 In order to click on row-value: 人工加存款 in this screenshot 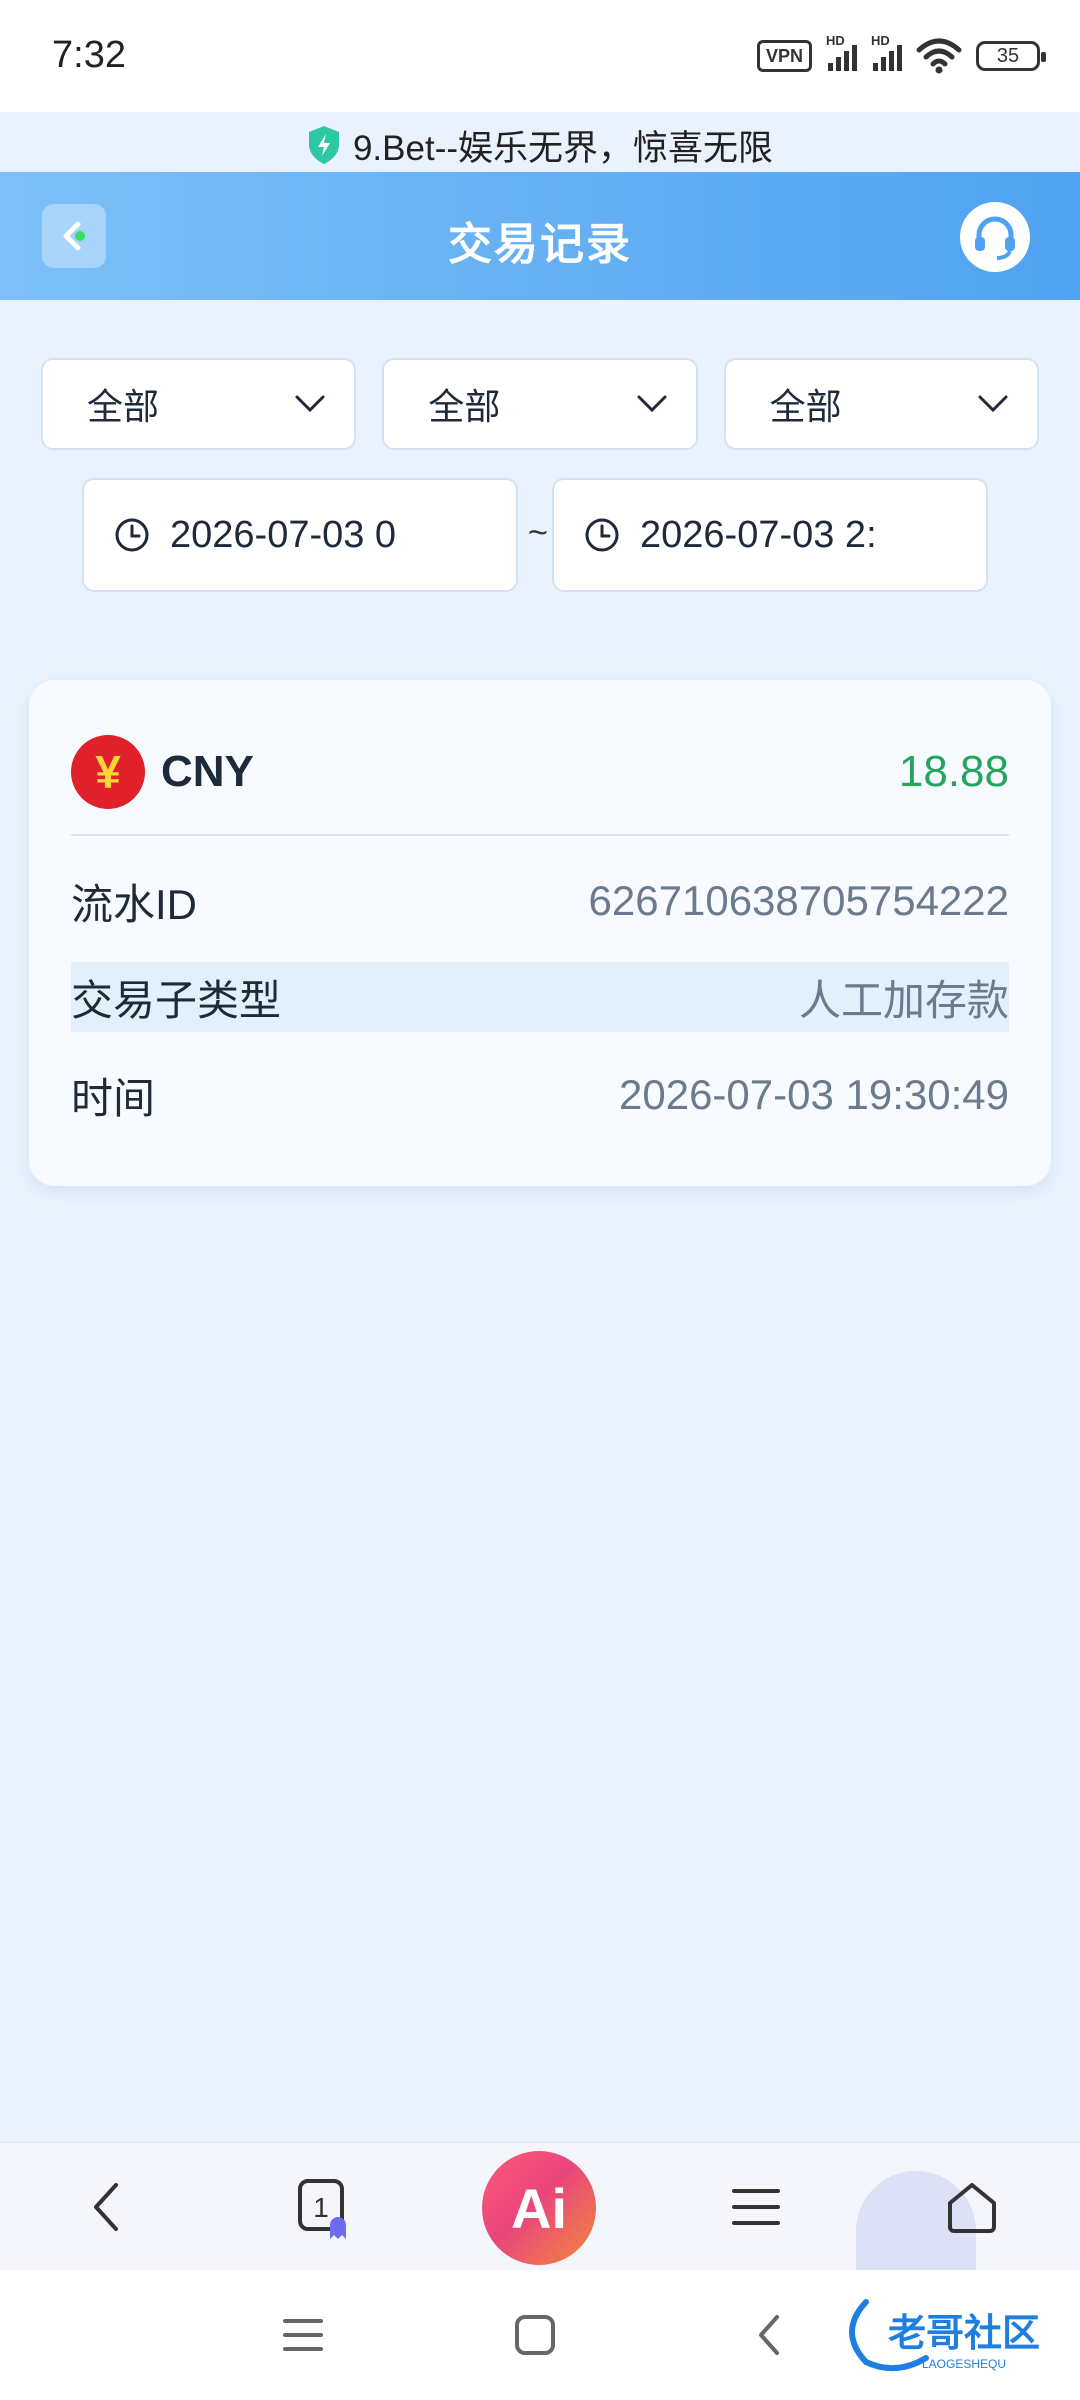, I will do `click(903, 1000)`.